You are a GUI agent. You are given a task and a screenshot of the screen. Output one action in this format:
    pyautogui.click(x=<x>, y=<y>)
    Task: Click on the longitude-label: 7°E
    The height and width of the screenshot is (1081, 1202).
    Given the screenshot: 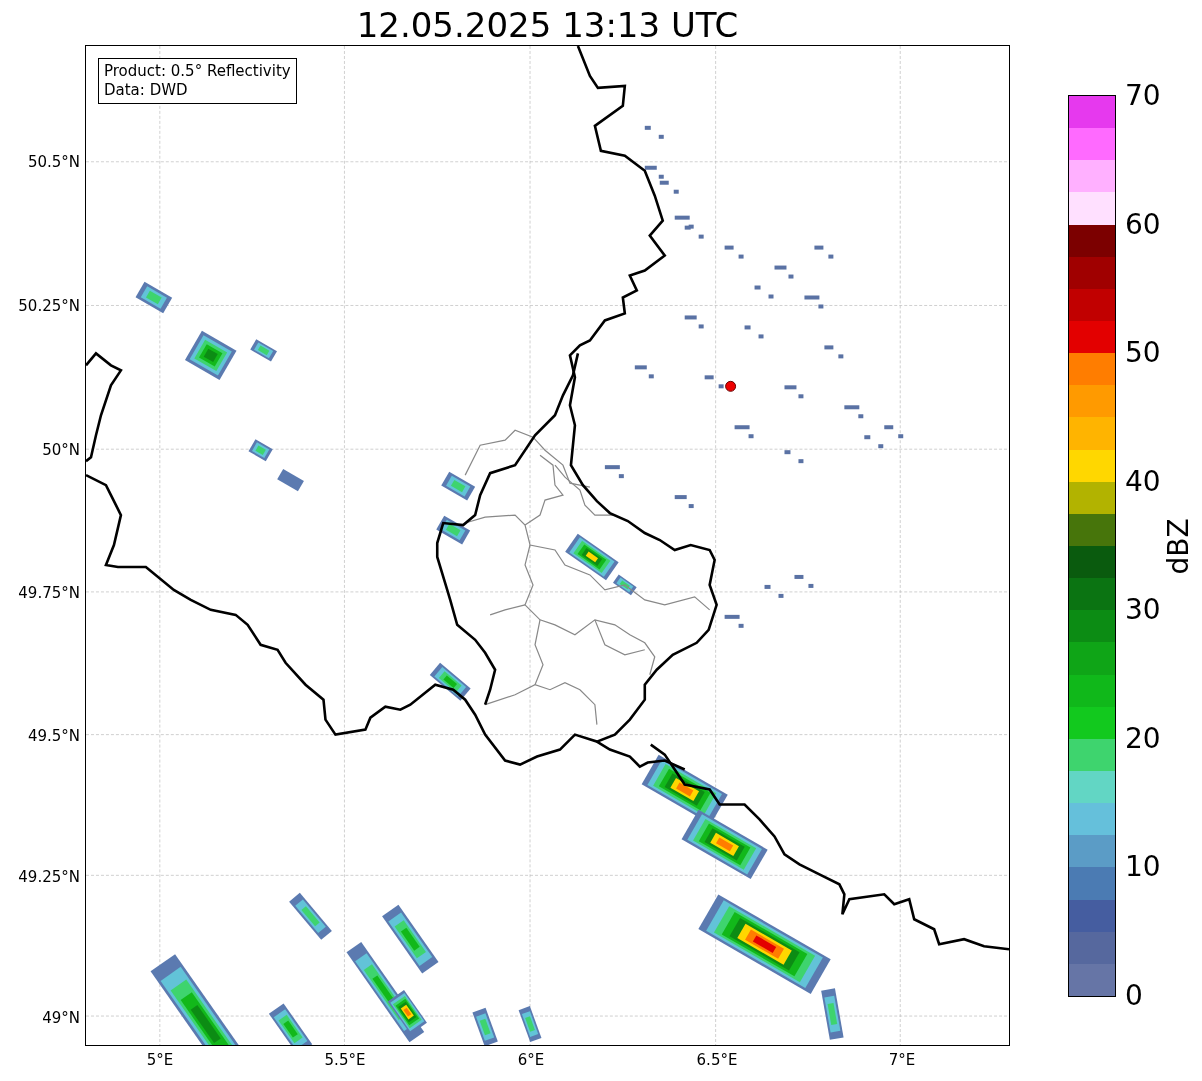 What is the action you would take?
    pyautogui.click(x=902, y=1060)
    